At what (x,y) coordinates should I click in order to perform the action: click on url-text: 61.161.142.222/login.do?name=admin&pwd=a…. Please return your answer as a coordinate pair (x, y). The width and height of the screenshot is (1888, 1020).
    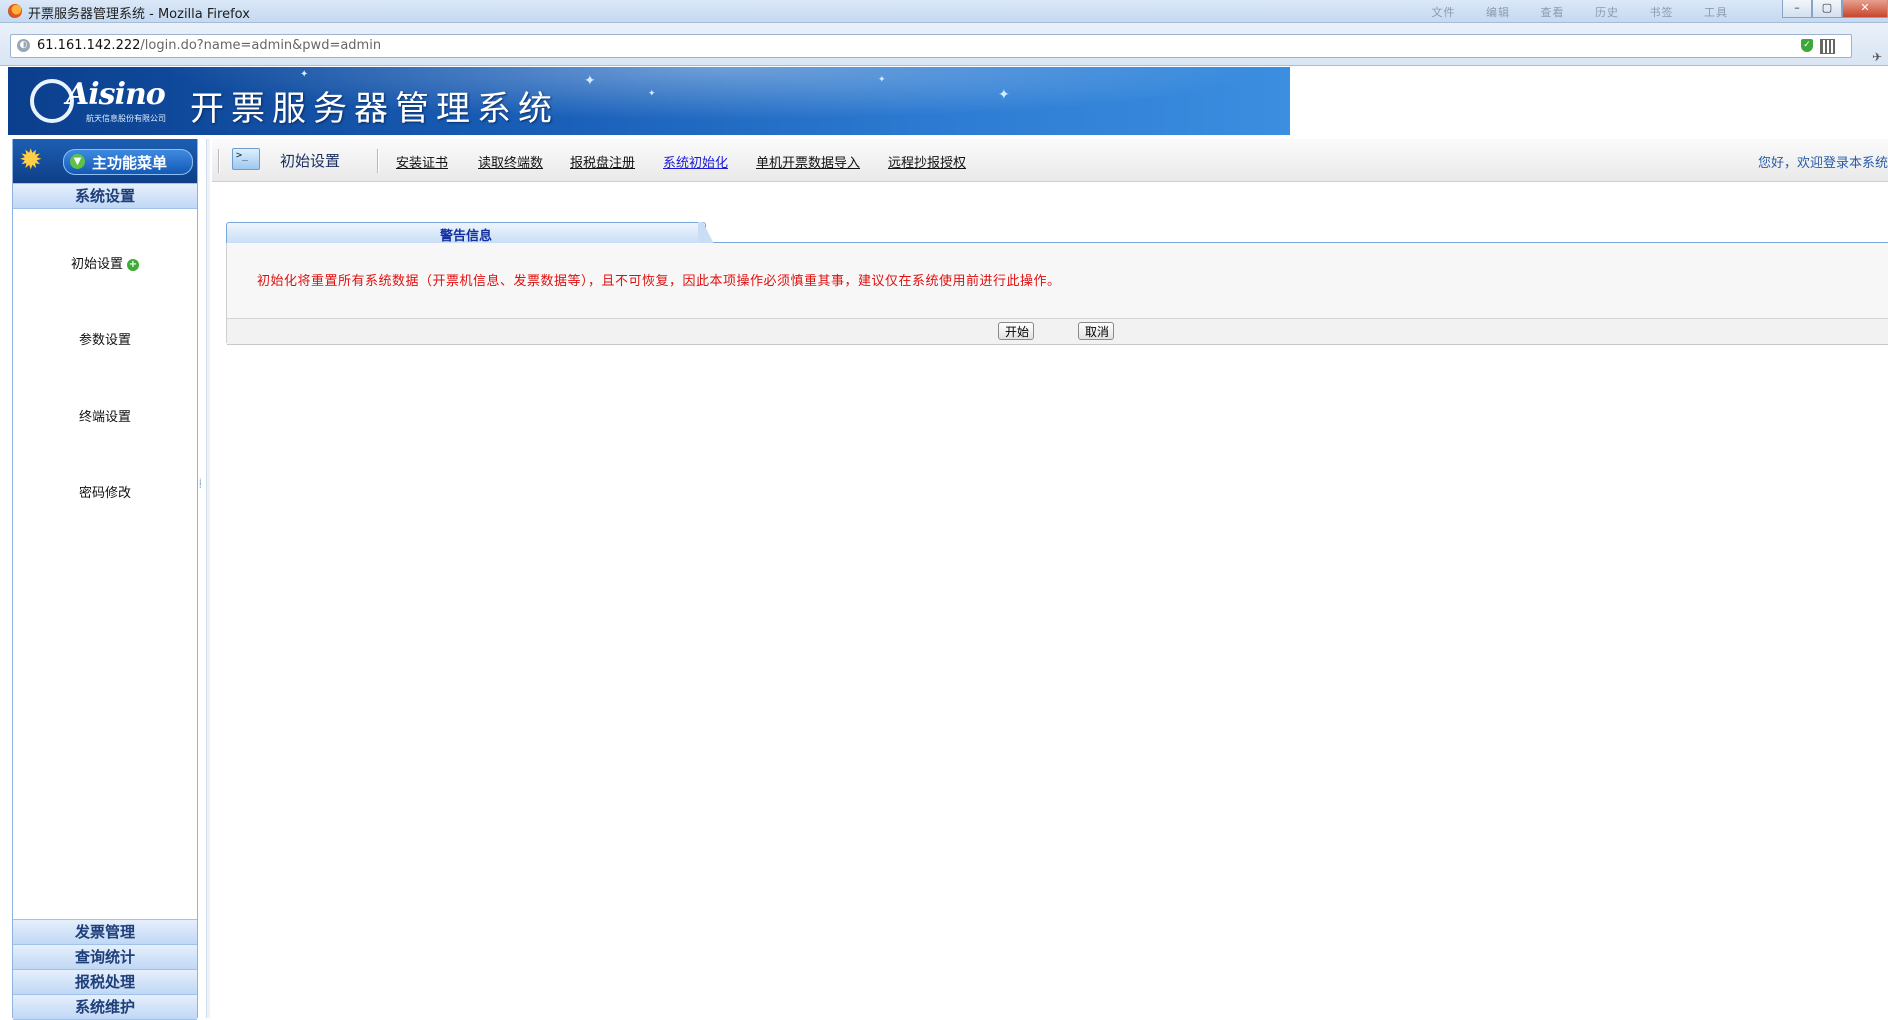
    Looking at the image, I should click on (209, 45).